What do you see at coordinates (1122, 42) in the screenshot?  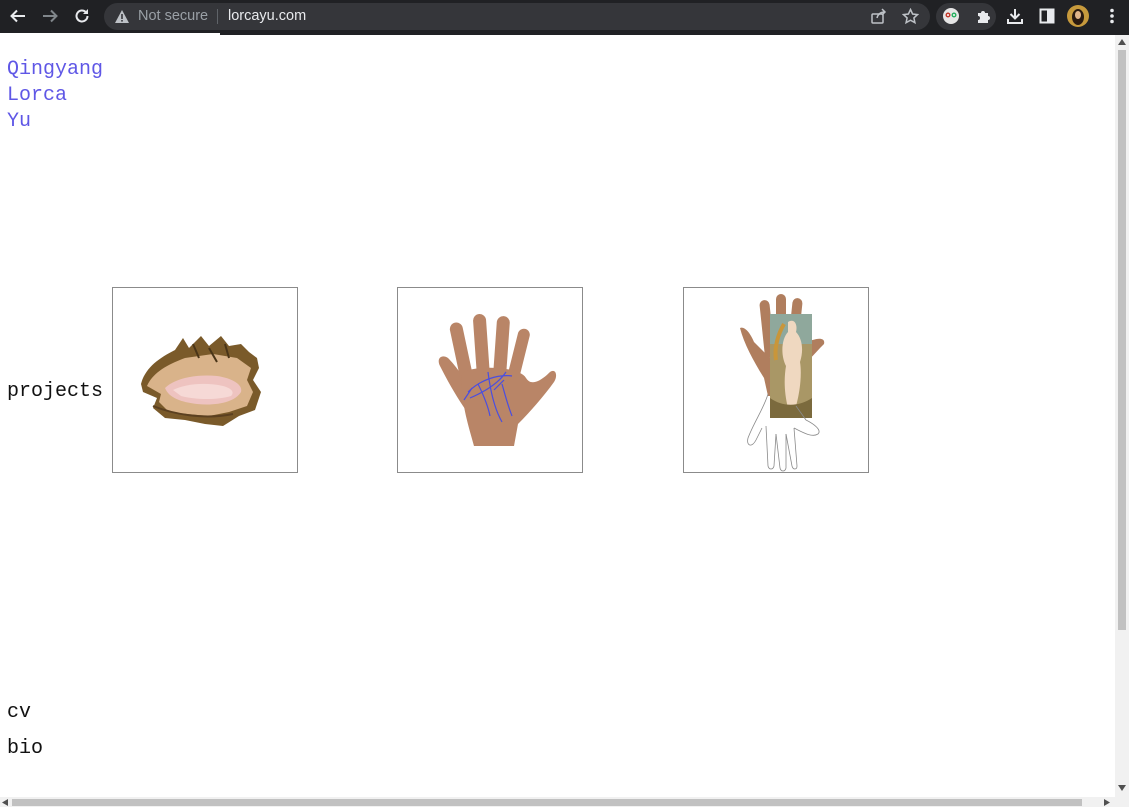 I see `scroll-up-arrow-icon` at bounding box center [1122, 42].